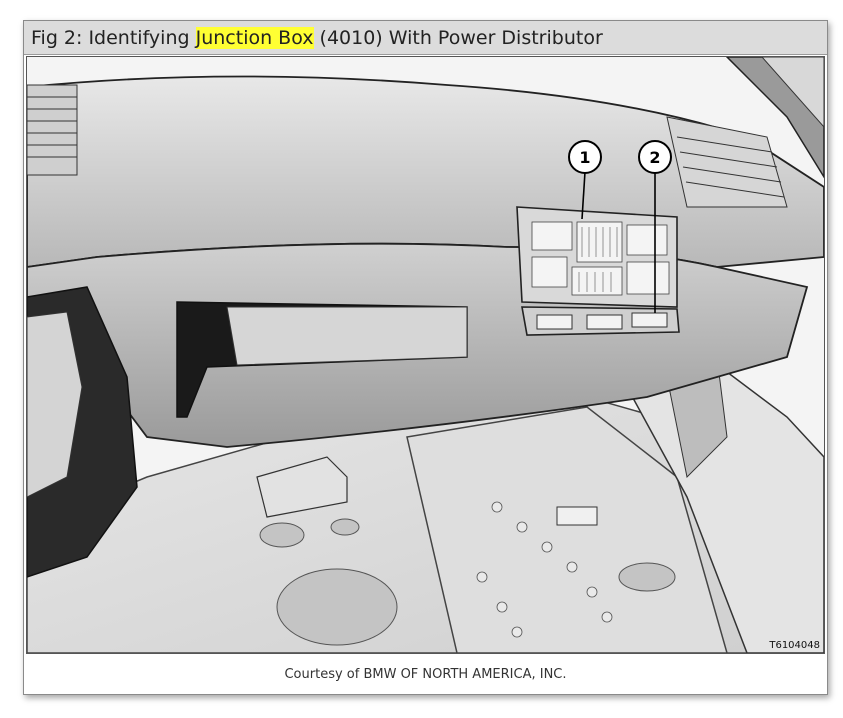 The height and width of the screenshot is (718, 843). I want to click on callout-1: 1, so click(585, 157).